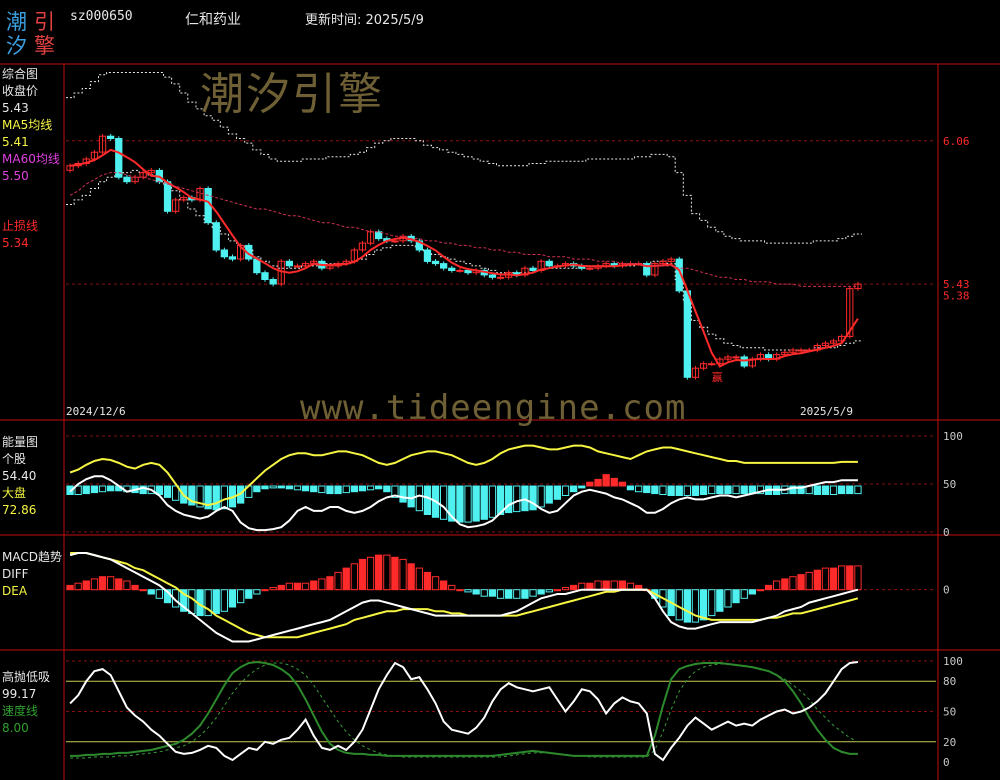 The image size is (1000, 780). Describe the element at coordinates (493, 408) in the screenshot. I see `watermark-url: www.tideengine.com` at that location.